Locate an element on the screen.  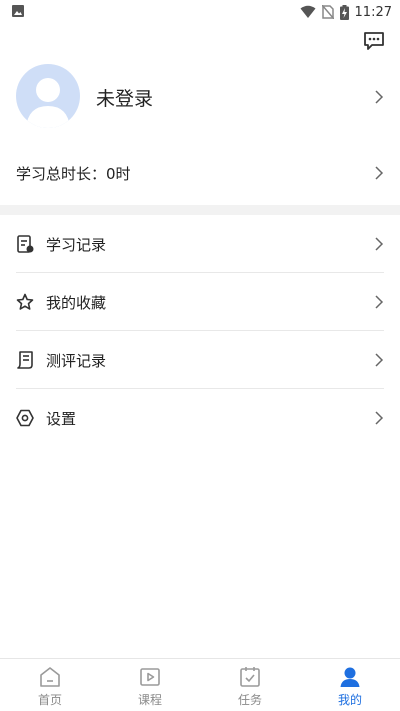
menu-item-label: 测评记录 is located at coordinates (76, 361).